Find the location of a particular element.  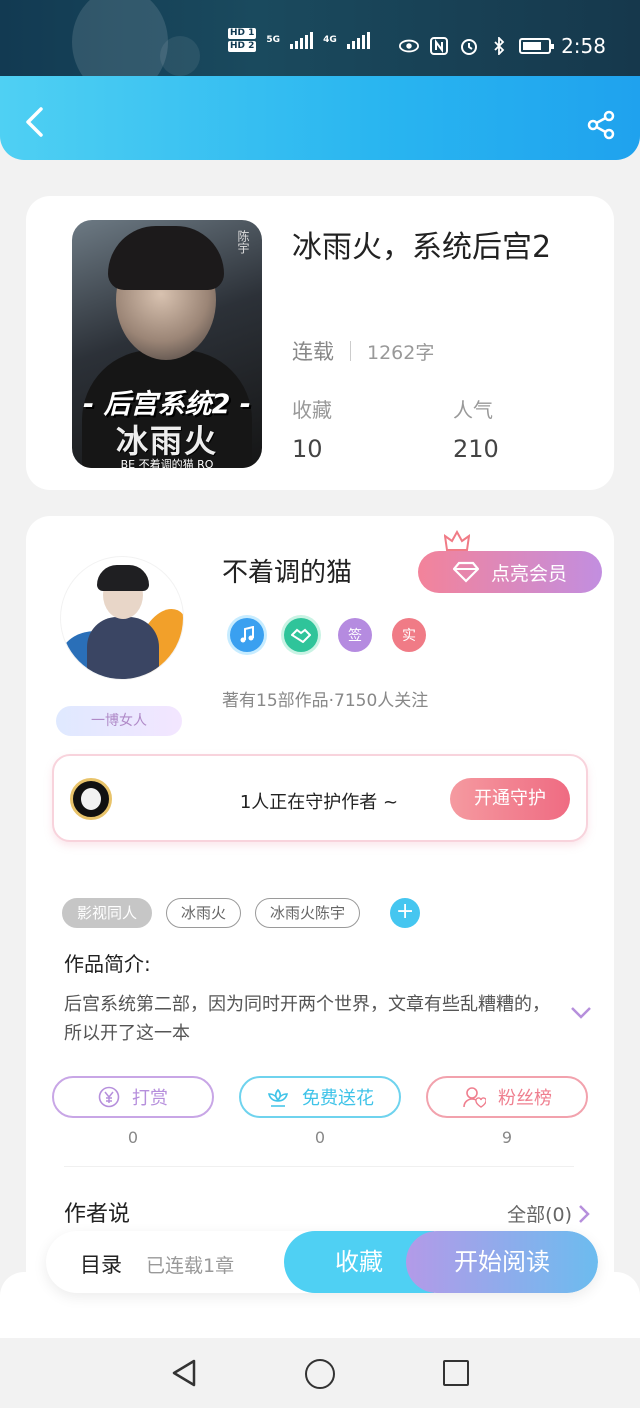

network-4g-label: 4G is located at coordinates (330, 40).